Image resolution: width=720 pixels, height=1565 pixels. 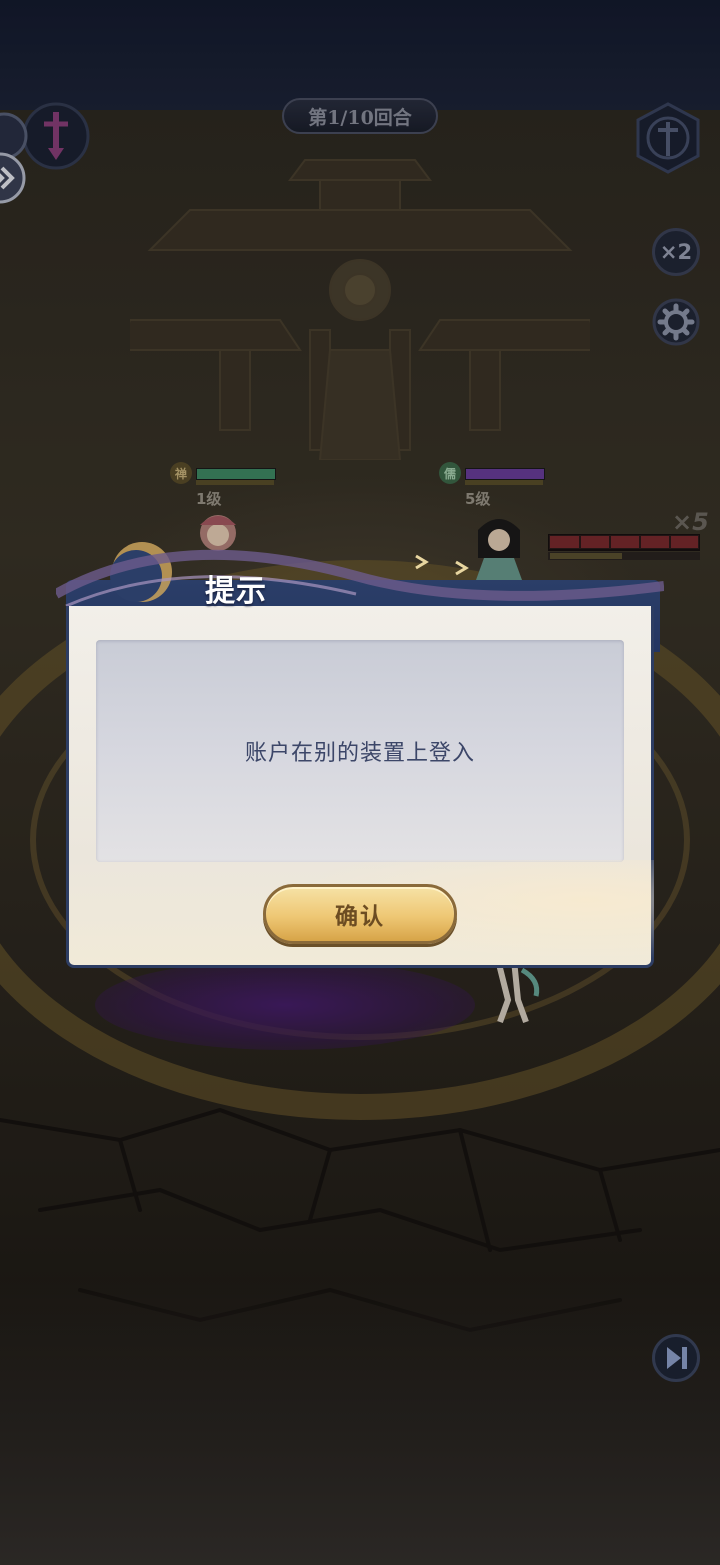 I want to click on dialog-message: 账户在别的装置上登入, so click(x=359, y=753).